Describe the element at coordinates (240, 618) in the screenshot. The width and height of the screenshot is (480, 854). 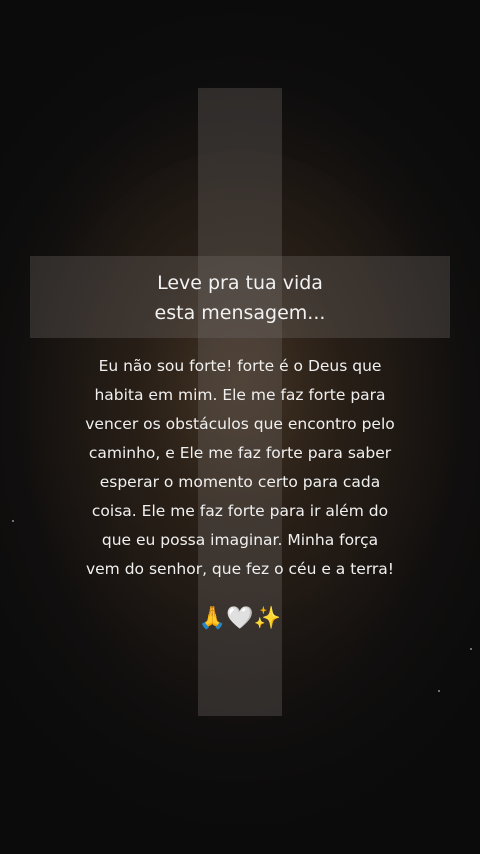
I see `emoji-row: 🙏🤍✨` at that location.